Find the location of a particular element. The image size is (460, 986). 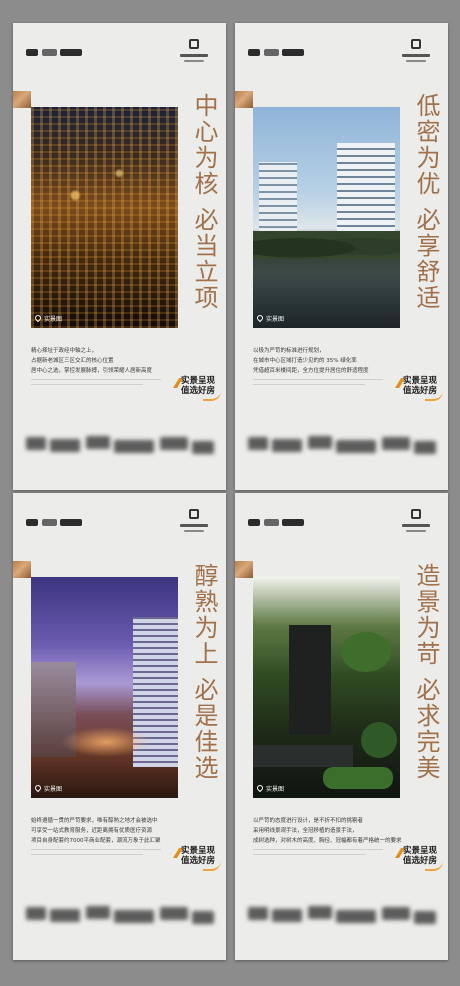

commercial-street-photo: 实景图 is located at coordinates (104, 687).